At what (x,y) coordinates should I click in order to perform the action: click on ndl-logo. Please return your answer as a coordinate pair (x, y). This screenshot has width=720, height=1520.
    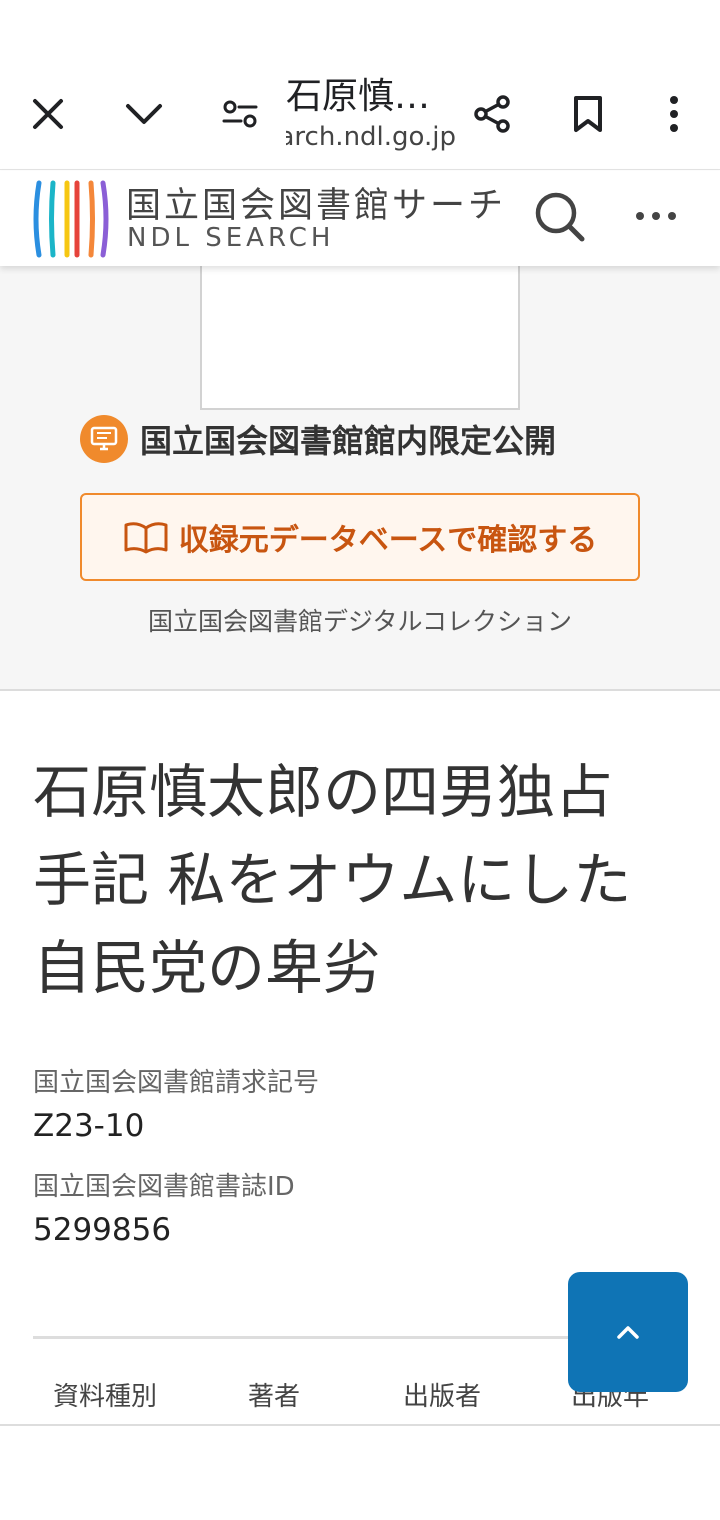
    Looking at the image, I should click on (70, 221).